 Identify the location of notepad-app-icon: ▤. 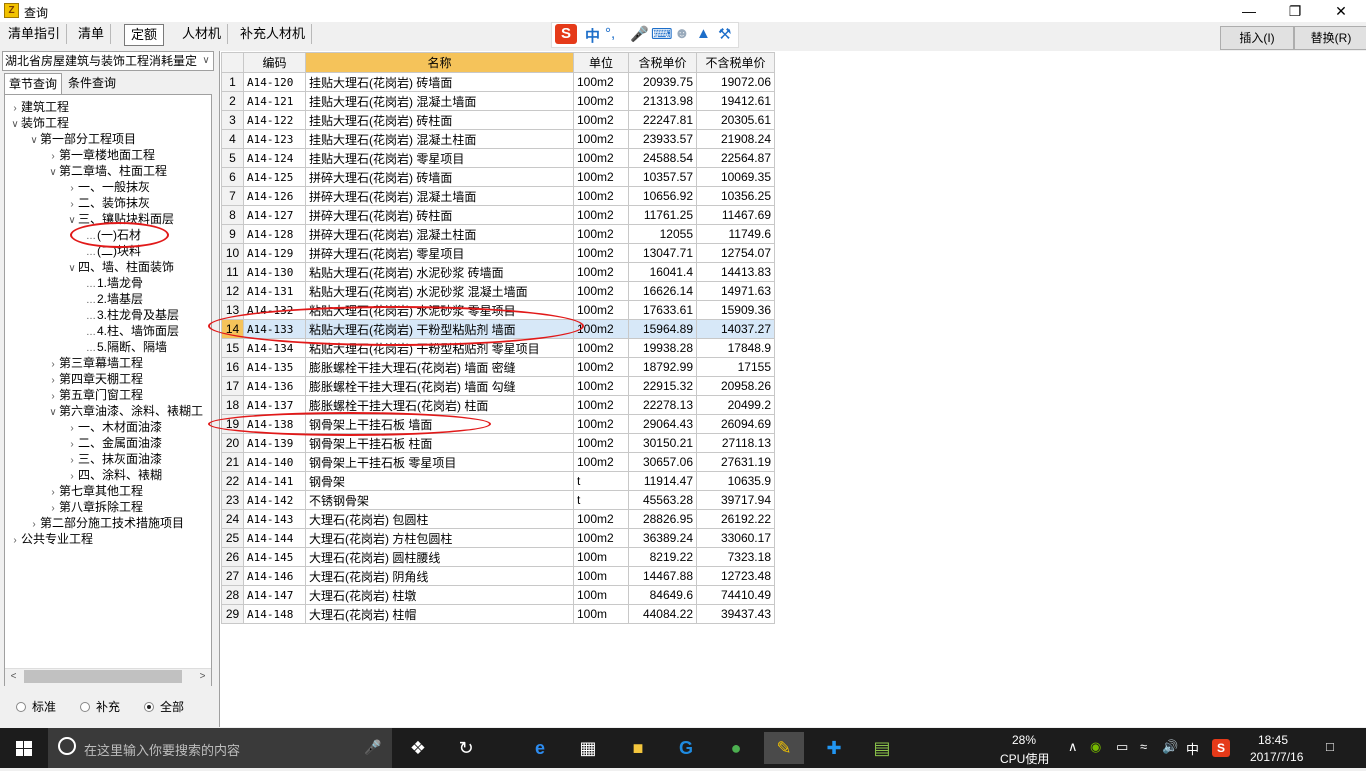
(882, 748).